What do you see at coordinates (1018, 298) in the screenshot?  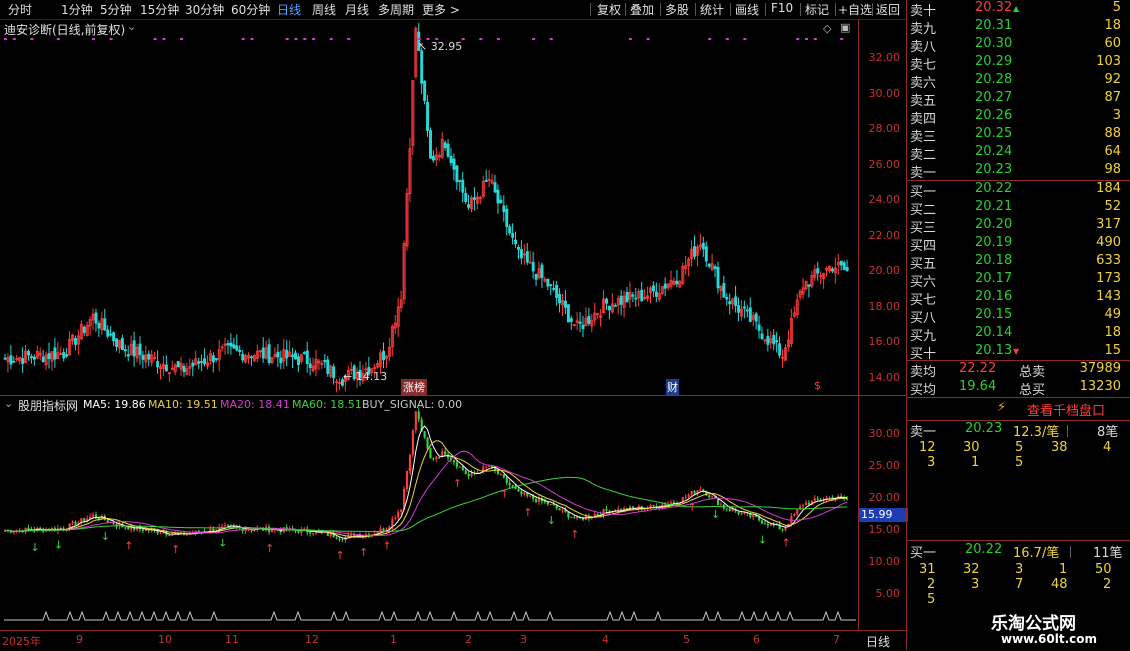 I see `bid-row: 买七 20.16 143` at bounding box center [1018, 298].